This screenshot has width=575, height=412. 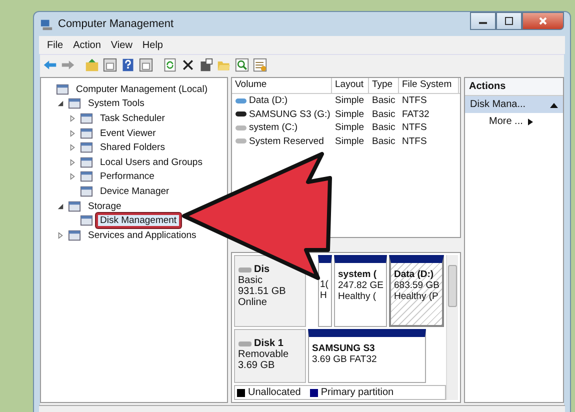 What do you see at coordinates (50, 65) in the screenshot?
I see `back-icon` at bounding box center [50, 65].